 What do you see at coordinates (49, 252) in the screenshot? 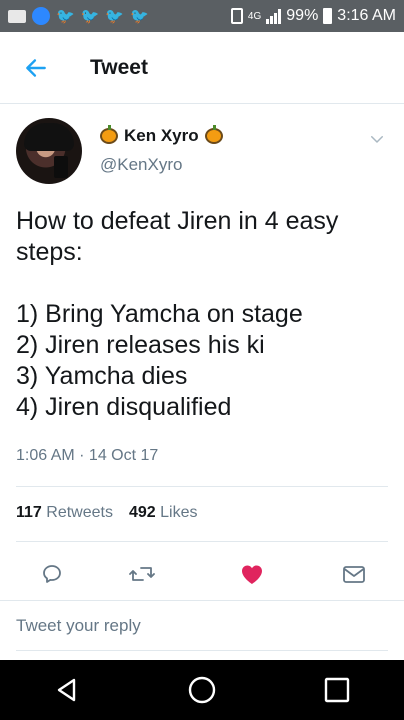
I see `tweet-text-line: steps:` at bounding box center [49, 252].